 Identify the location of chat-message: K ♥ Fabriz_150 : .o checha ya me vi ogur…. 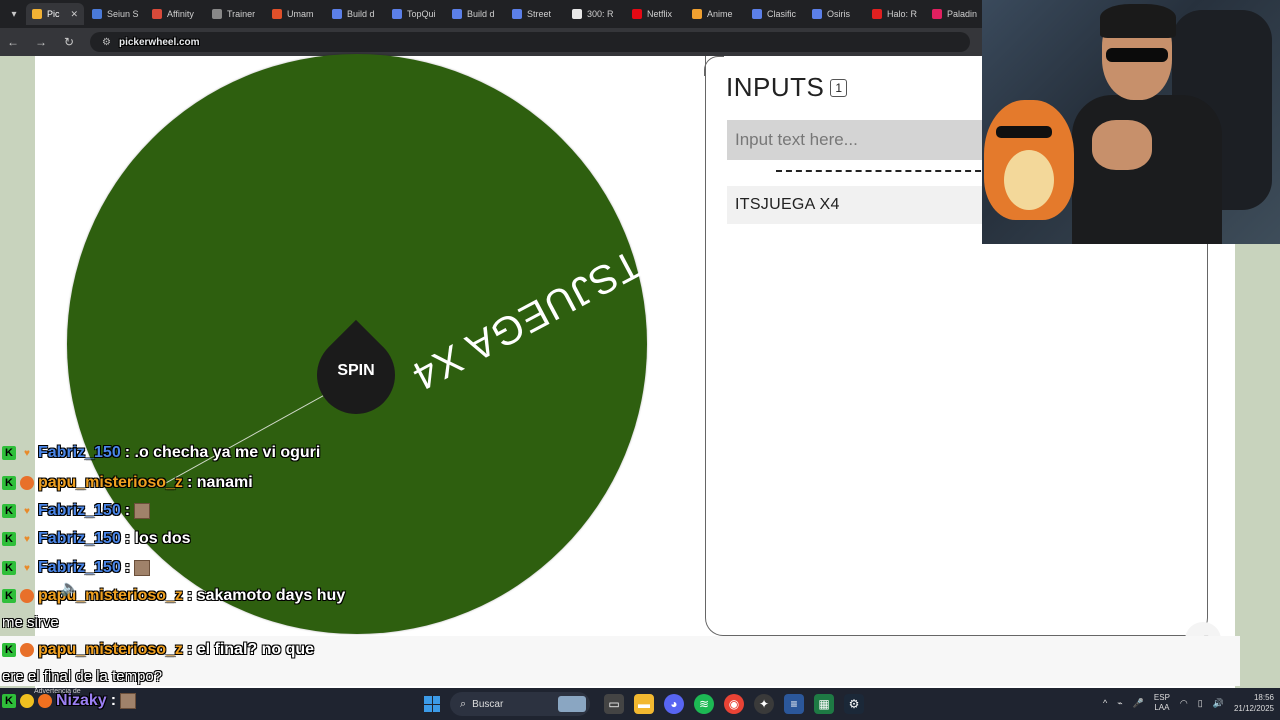
(161, 453).